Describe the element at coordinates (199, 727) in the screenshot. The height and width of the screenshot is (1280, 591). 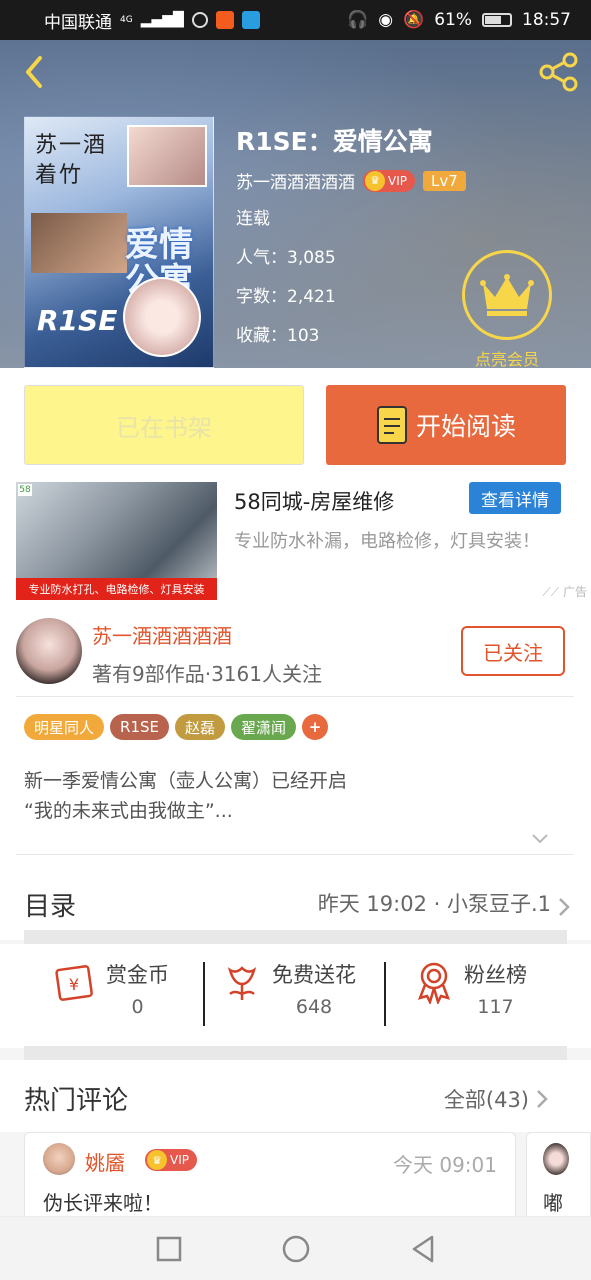
I see `tag: 赵磊` at that location.